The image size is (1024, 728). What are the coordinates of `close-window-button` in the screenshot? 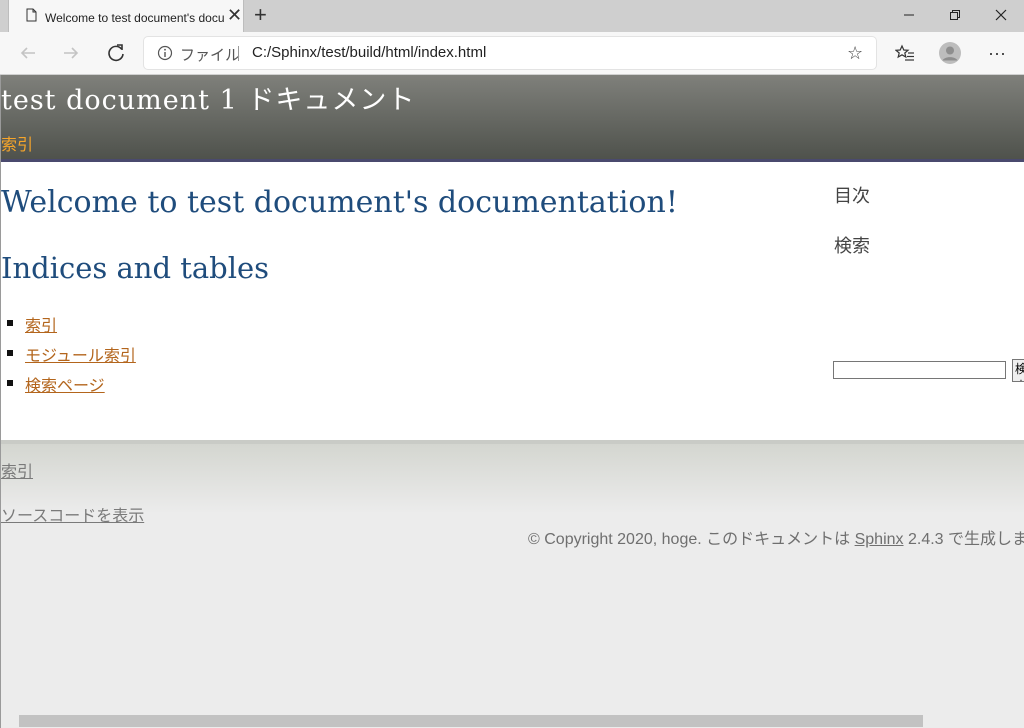 It's located at (1001, 15).